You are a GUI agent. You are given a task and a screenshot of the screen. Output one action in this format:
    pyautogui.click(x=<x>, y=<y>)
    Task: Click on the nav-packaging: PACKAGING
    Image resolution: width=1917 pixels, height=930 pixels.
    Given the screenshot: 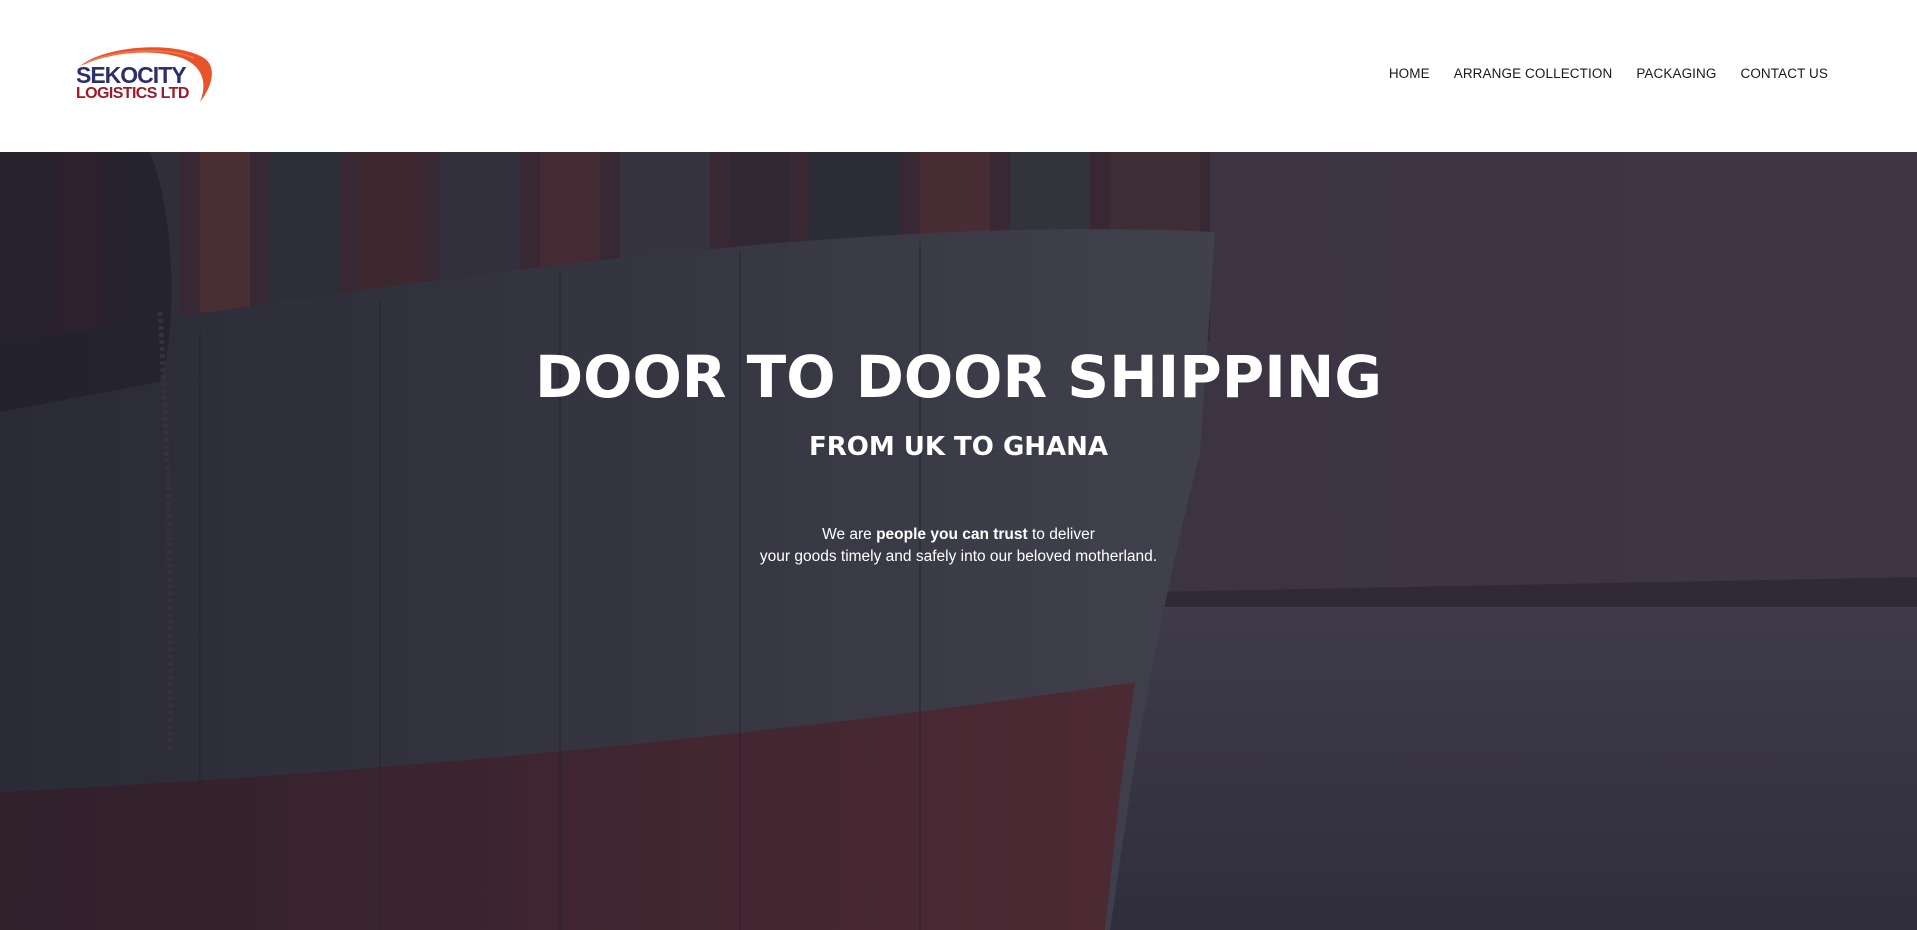 What is the action you would take?
    pyautogui.click(x=1676, y=73)
    